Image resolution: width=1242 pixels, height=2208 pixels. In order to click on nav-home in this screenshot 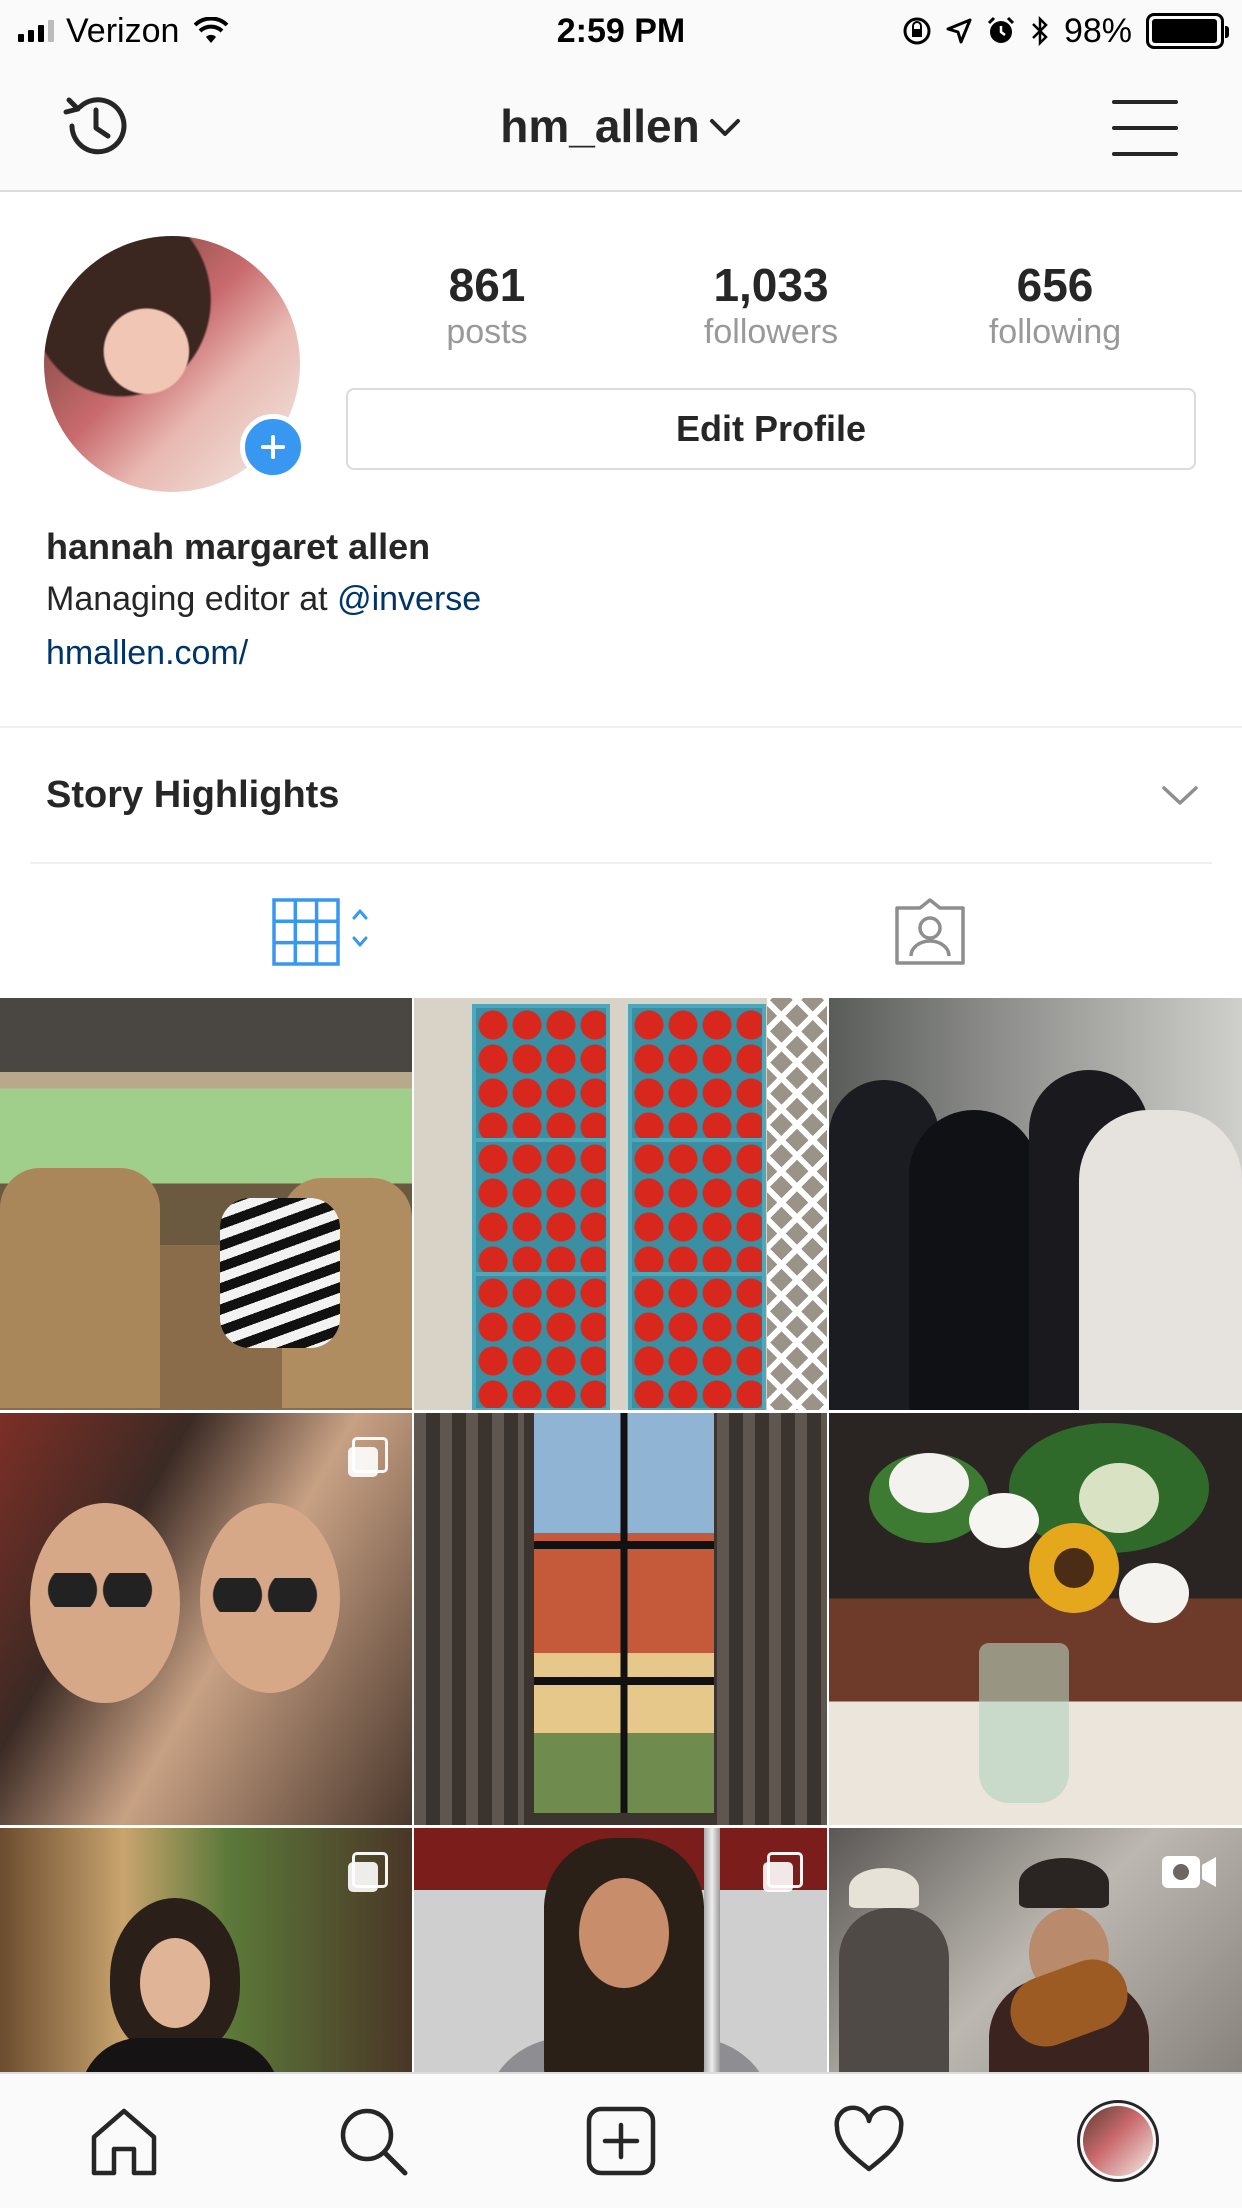, I will do `click(124, 2141)`.